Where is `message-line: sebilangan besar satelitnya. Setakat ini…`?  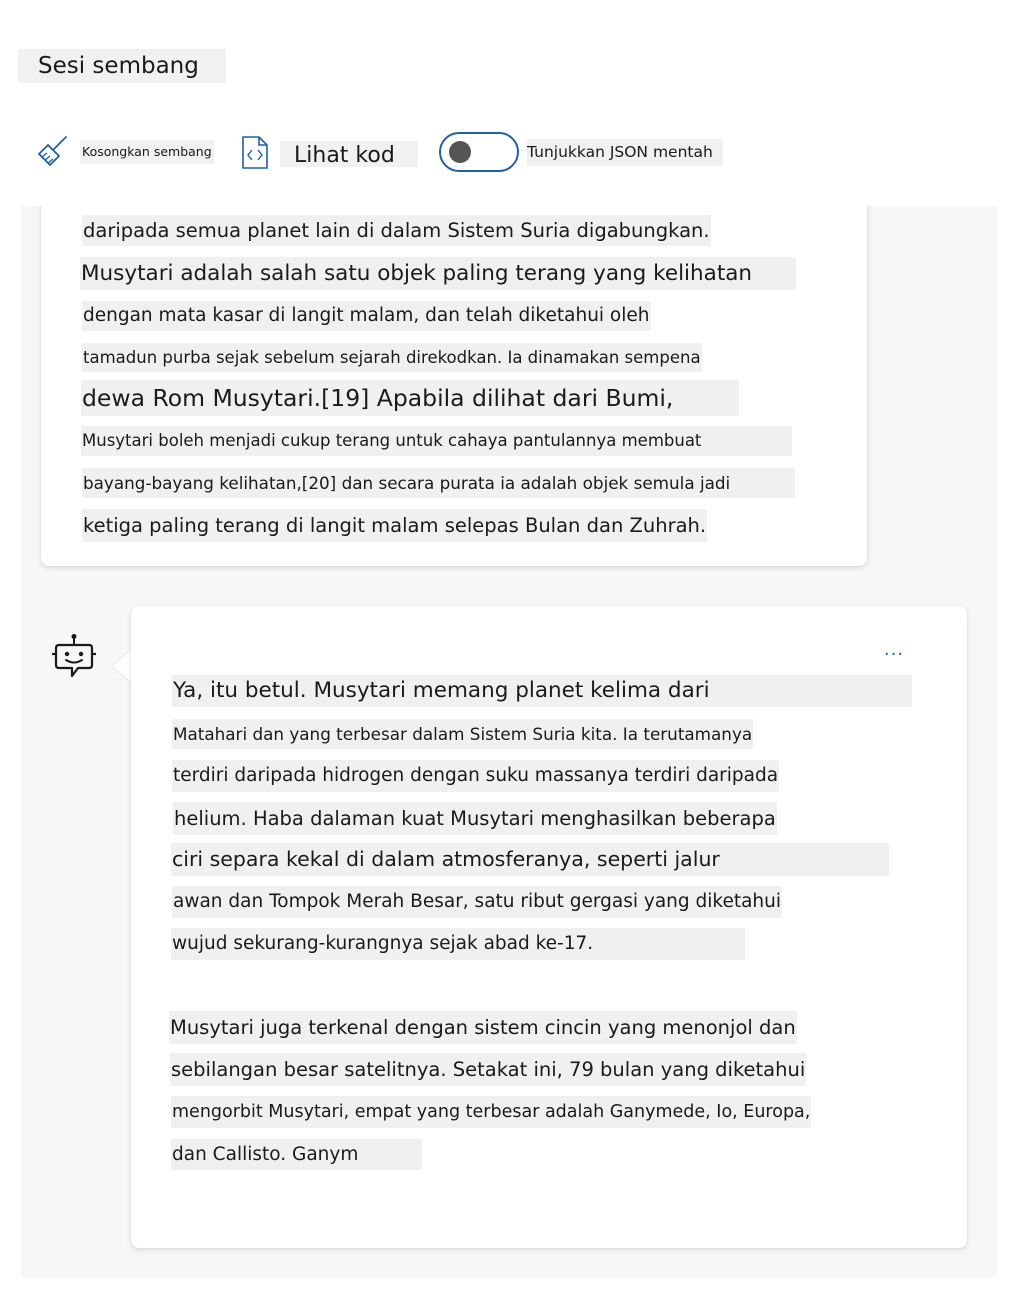 message-line: sebilangan besar satelitnya. Setakat ini… is located at coordinates (488, 1069).